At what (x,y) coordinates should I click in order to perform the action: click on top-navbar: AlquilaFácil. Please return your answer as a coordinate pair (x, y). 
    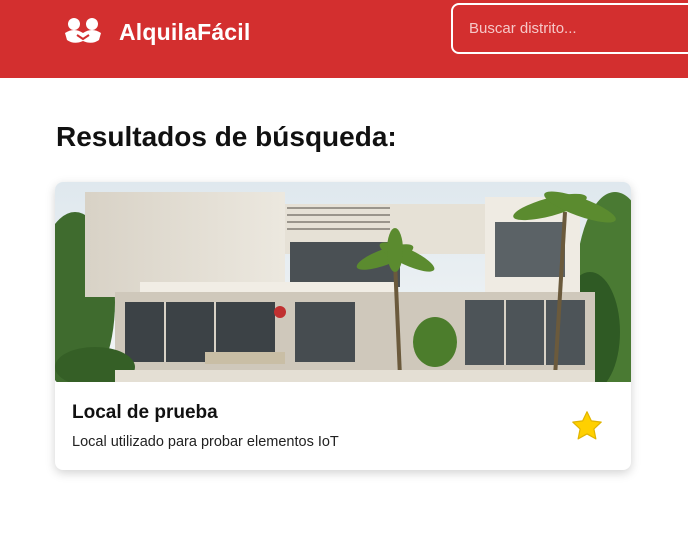
    Looking at the image, I should click on (344, 39).